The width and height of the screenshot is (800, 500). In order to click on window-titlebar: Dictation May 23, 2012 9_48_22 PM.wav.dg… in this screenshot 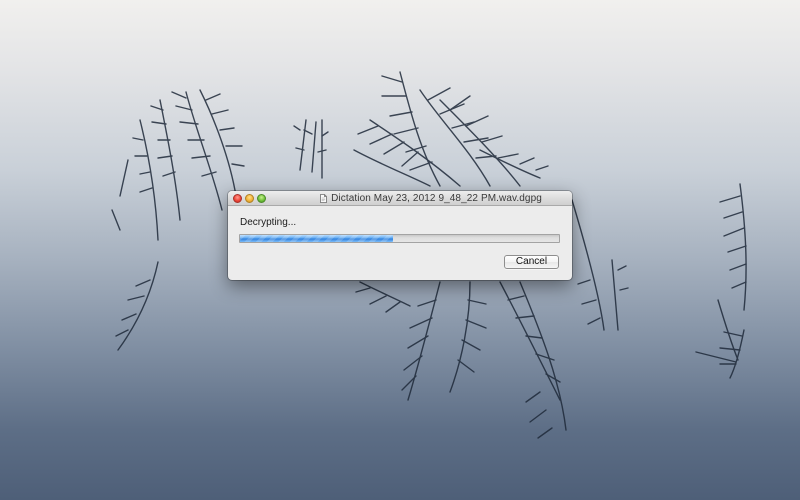, I will do `click(400, 198)`.